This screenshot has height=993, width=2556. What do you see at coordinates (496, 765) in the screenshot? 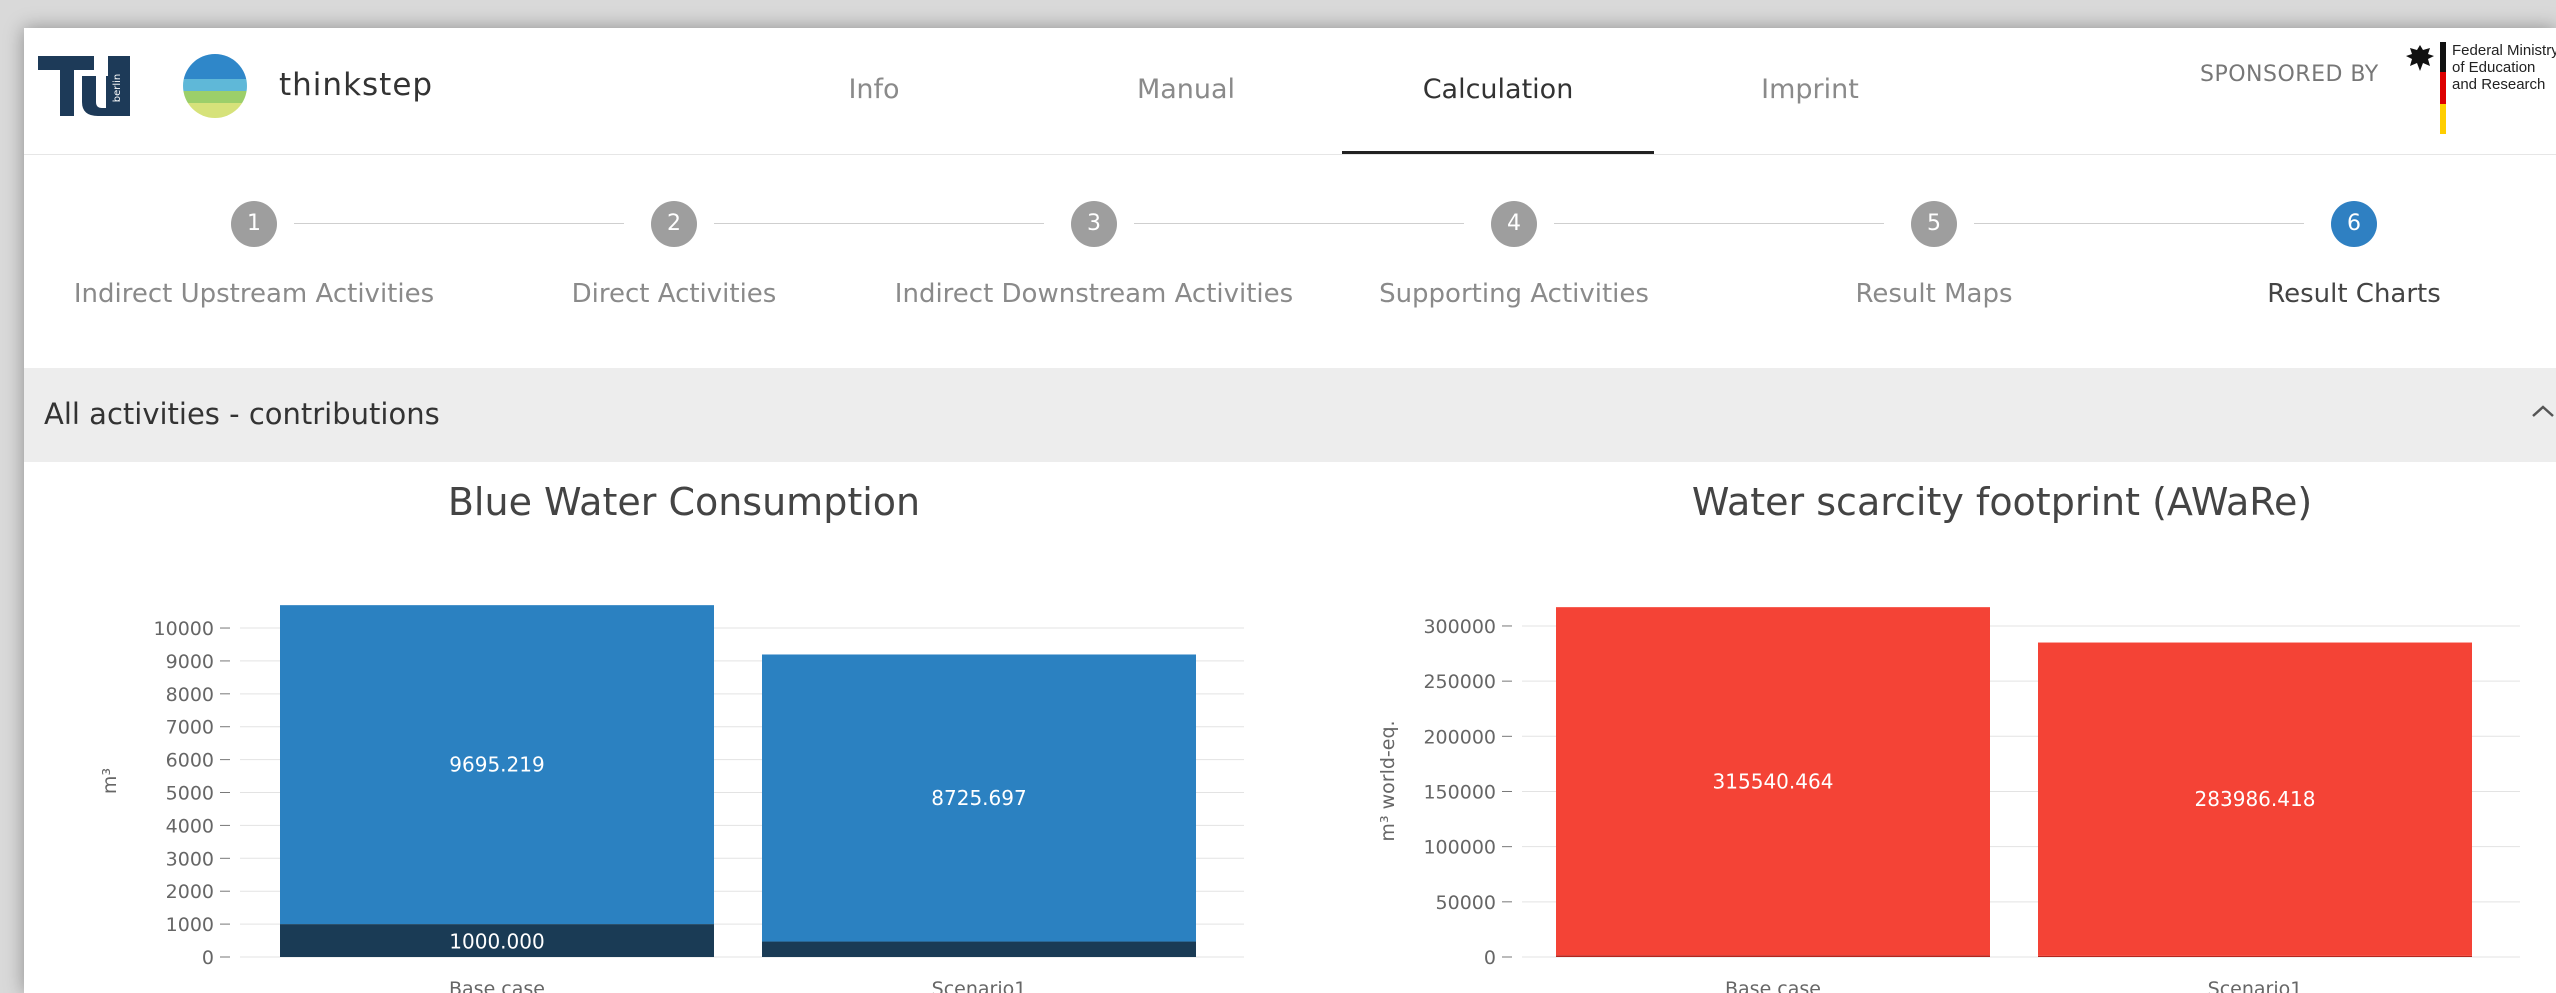
I see `data-label: 9695.219` at bounding box center [496, 765].